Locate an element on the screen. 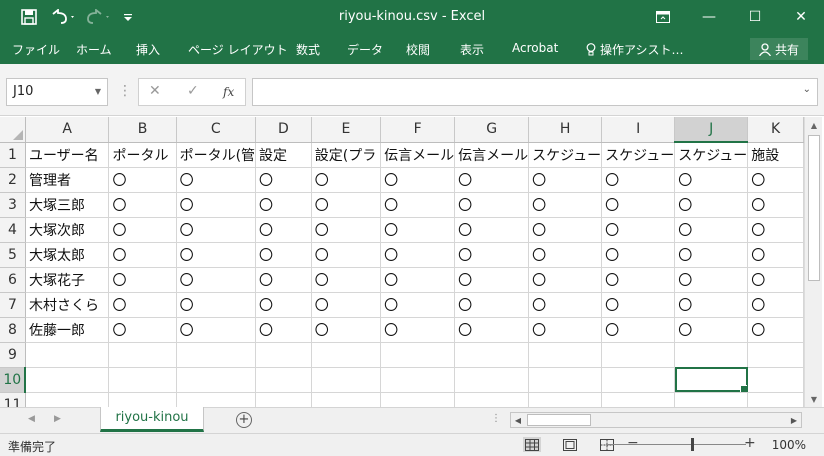 The width and height of the screenshot is (824, 456). cell-b7: 〇 is located at coordinates (142, 305).